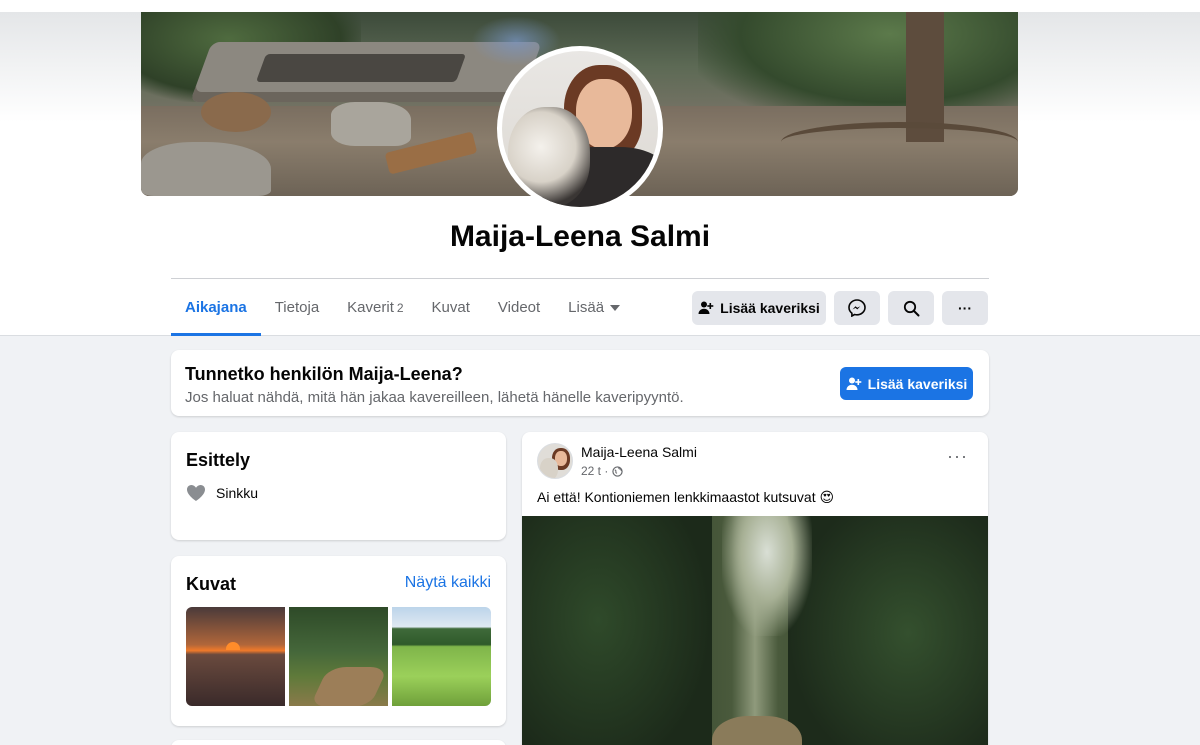 The height and width of the screenshot is (745, 1200). Describe the element at coordinates (338, 486) in the screenshot. I see `intro-card: Esittely Sinkku` at that location.